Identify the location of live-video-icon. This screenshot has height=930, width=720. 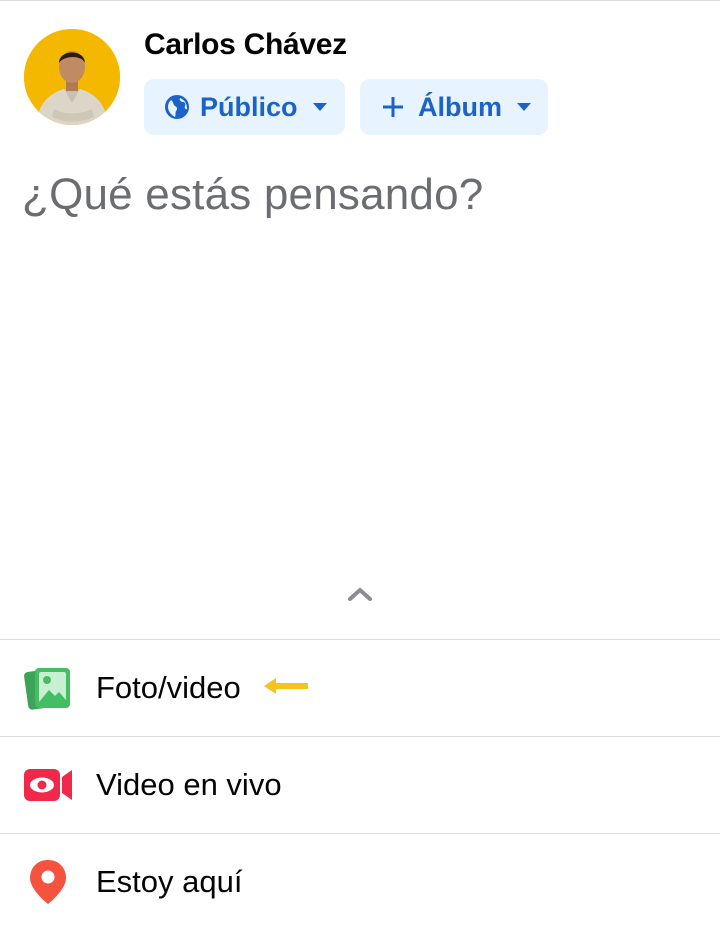
(48, 785).